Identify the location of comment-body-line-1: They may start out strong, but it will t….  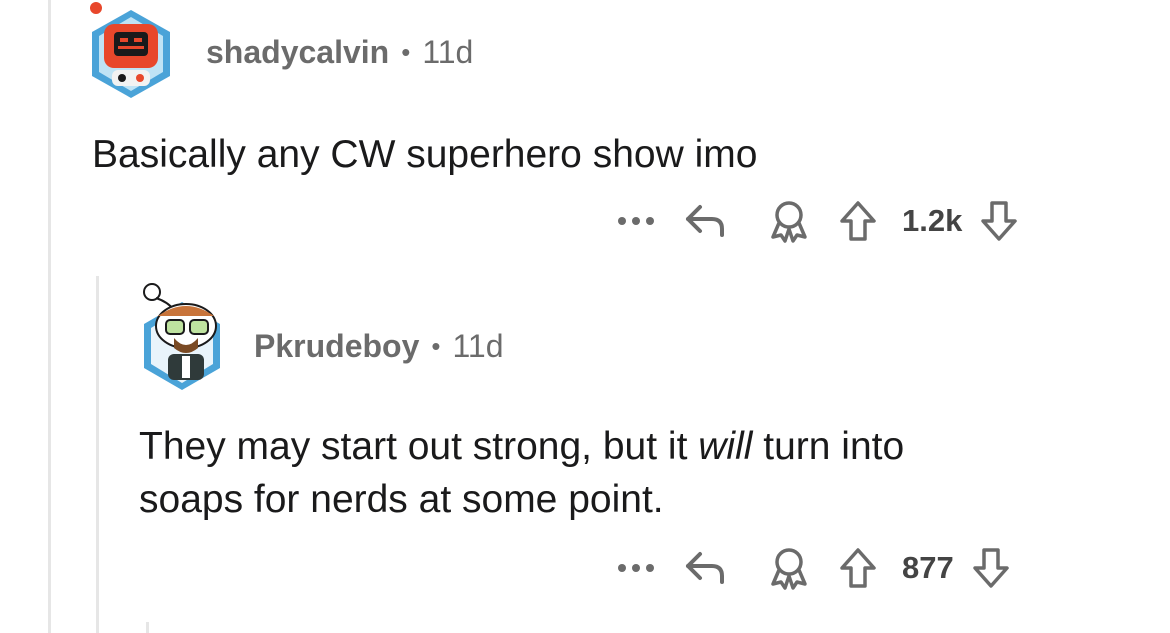
(521, 446).